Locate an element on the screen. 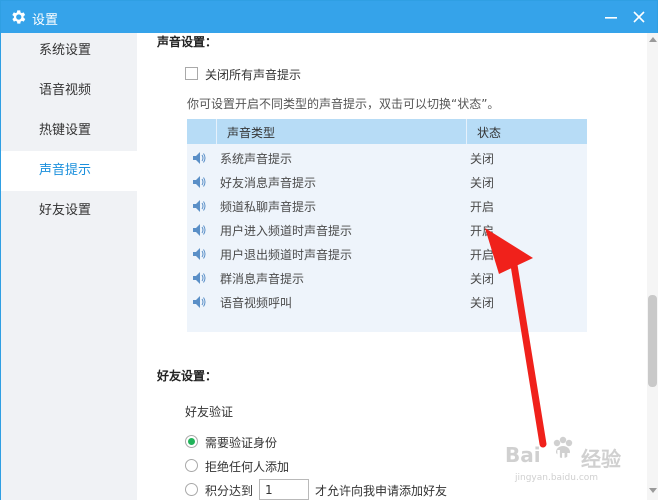  sidebar-item-system-settings: 系统设置 is located at coordinates (69, 51).